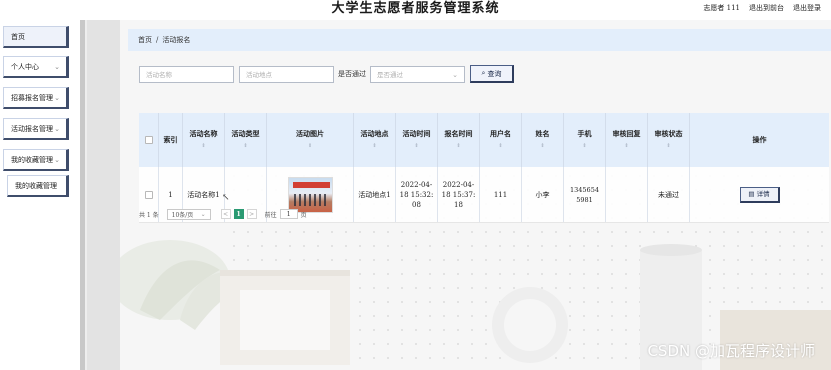 The width and height of the screenshot is (831, 370). Describe the element at coordinates (238, 214) in the screenshot. I see `page-button-current: 1` at that location.